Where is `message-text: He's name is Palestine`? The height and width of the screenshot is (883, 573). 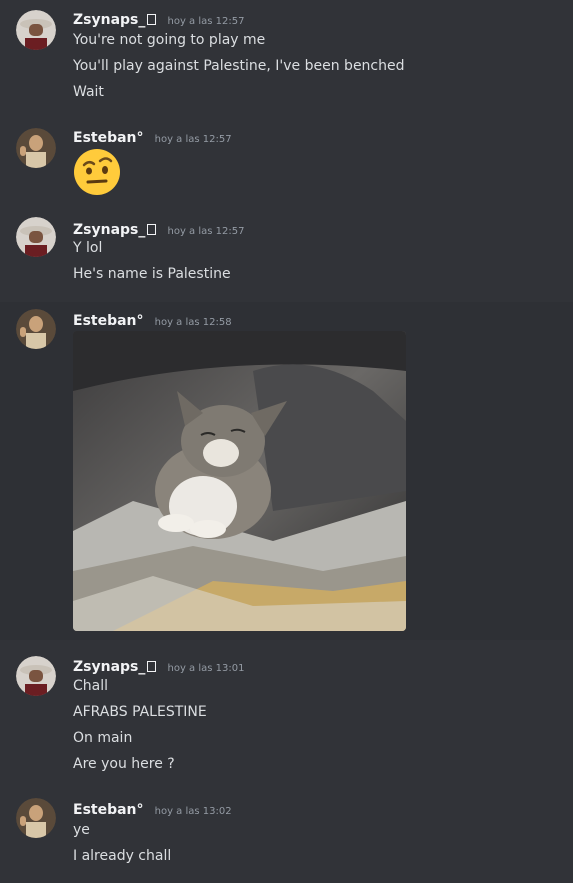
message-text: He's name is Palestine is located at coordinates (152, 274).